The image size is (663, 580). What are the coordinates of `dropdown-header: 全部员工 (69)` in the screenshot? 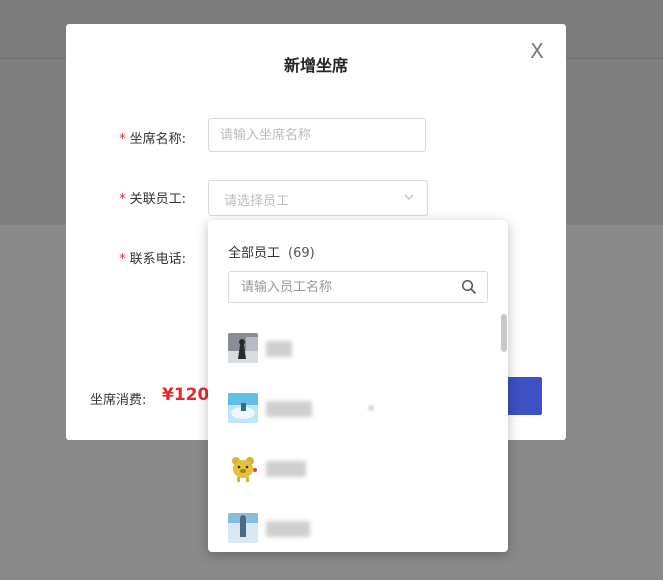 It's located at (271, 251).